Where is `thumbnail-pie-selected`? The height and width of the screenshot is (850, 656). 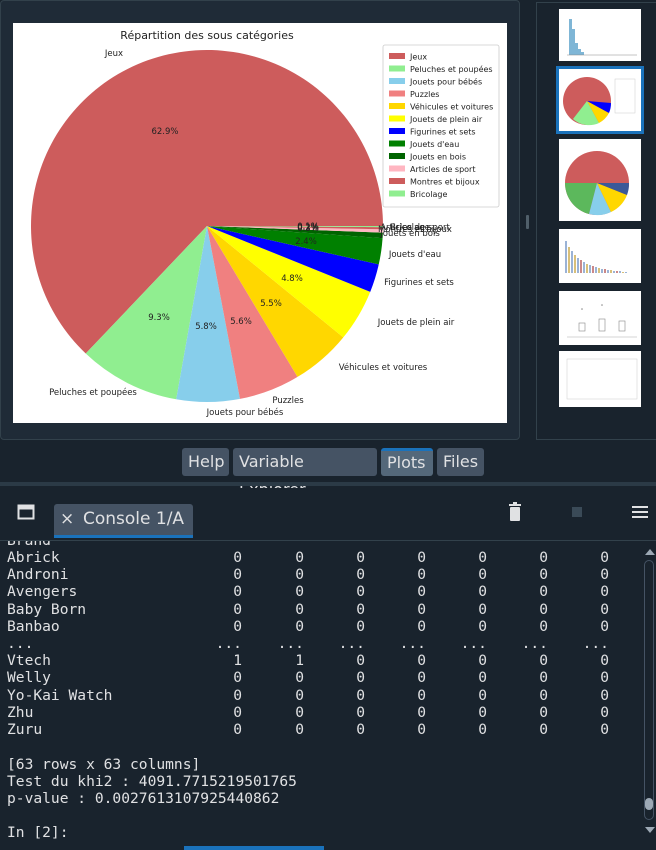 thumbnail-pie-selected is located at coordinates (600, 100).